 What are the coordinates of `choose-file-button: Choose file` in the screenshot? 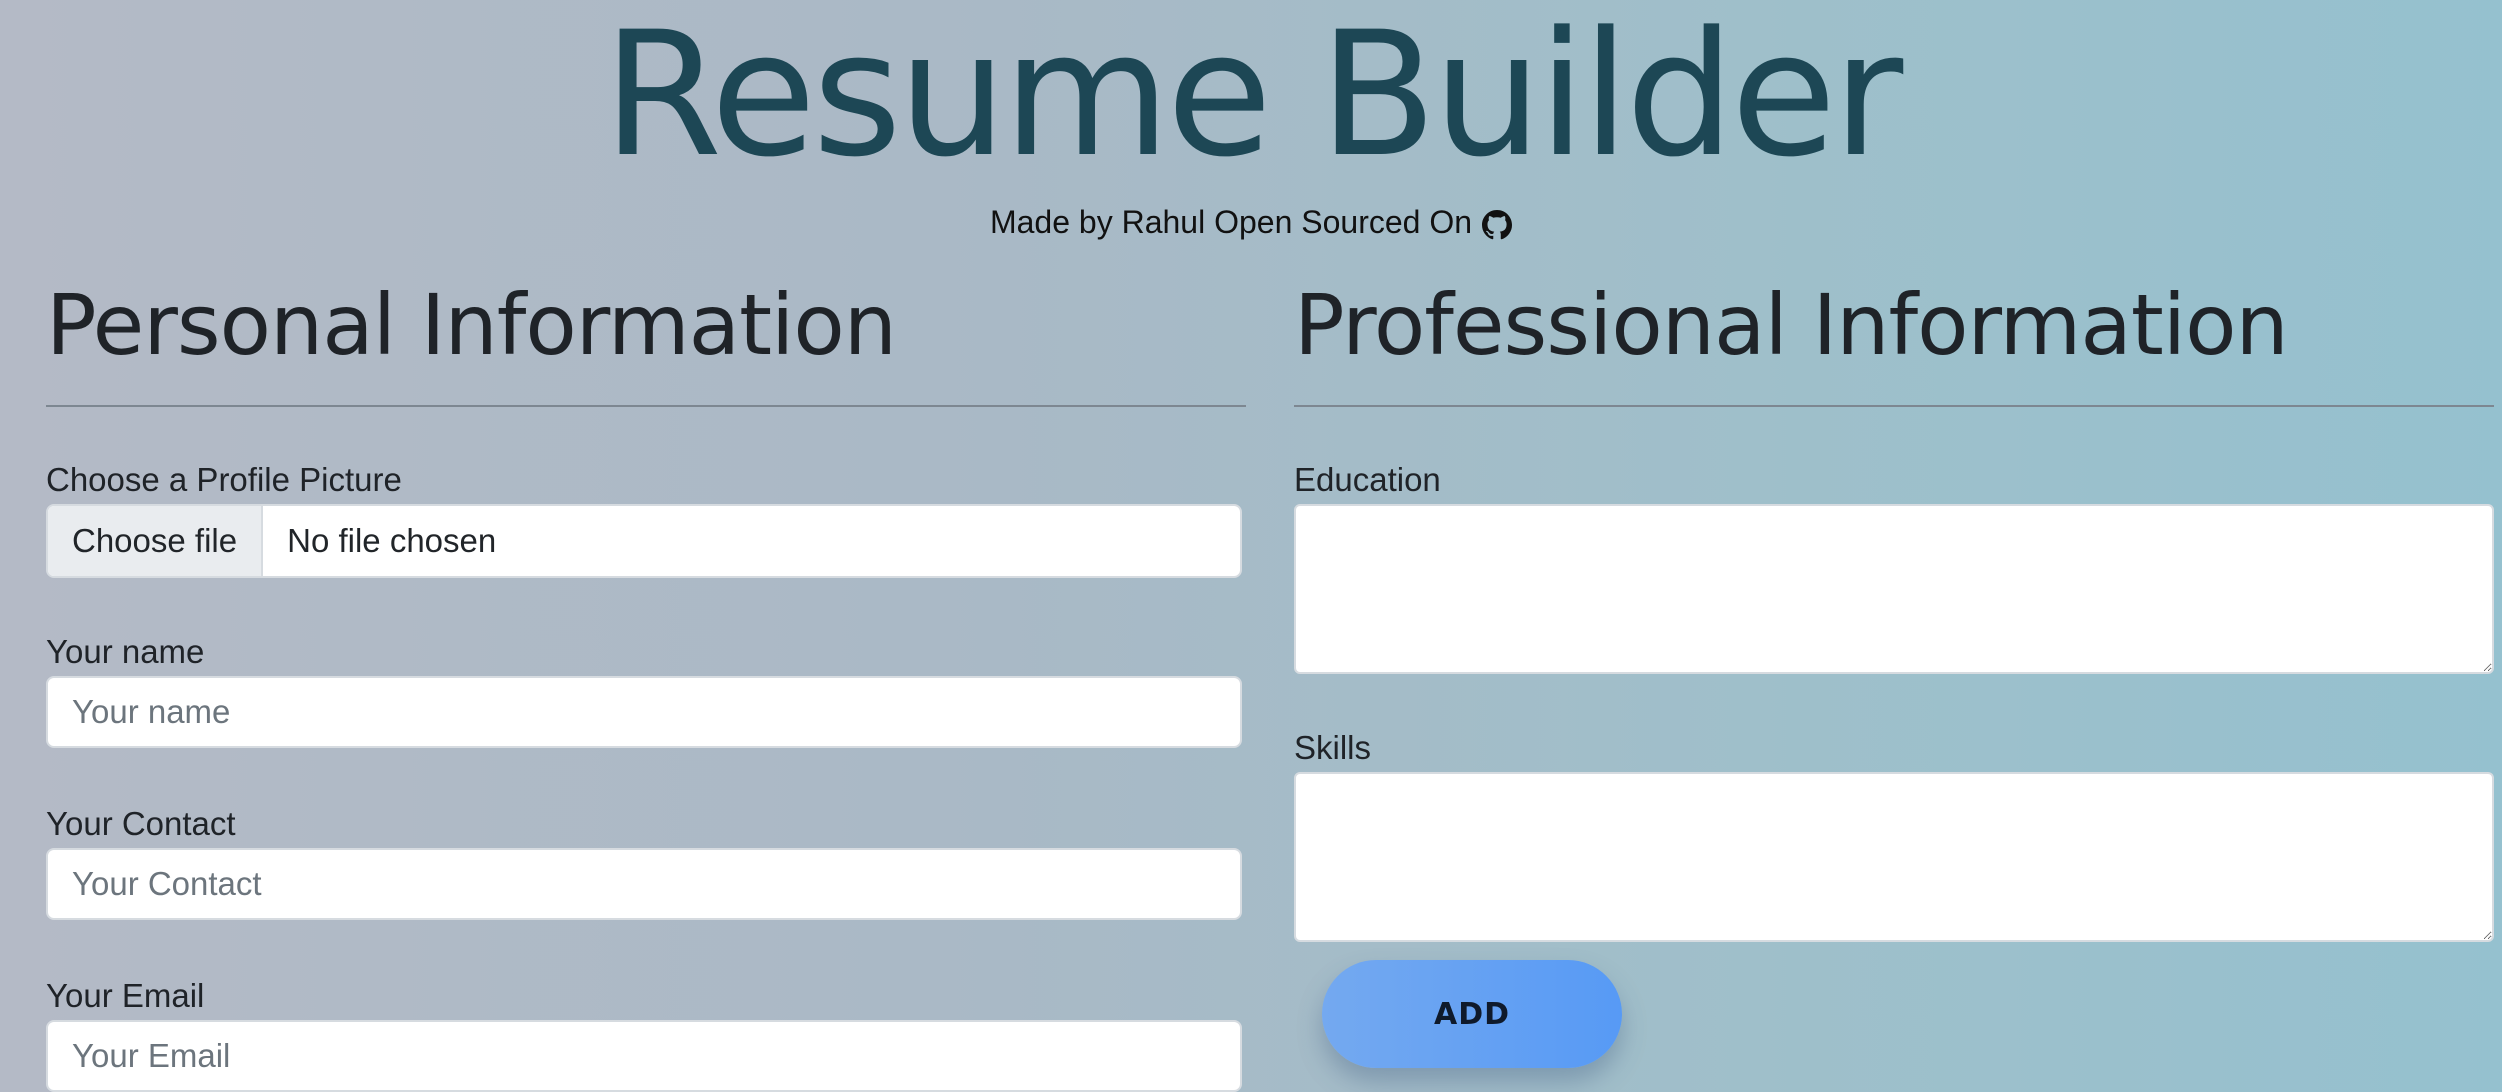 It's located at (156, 541).